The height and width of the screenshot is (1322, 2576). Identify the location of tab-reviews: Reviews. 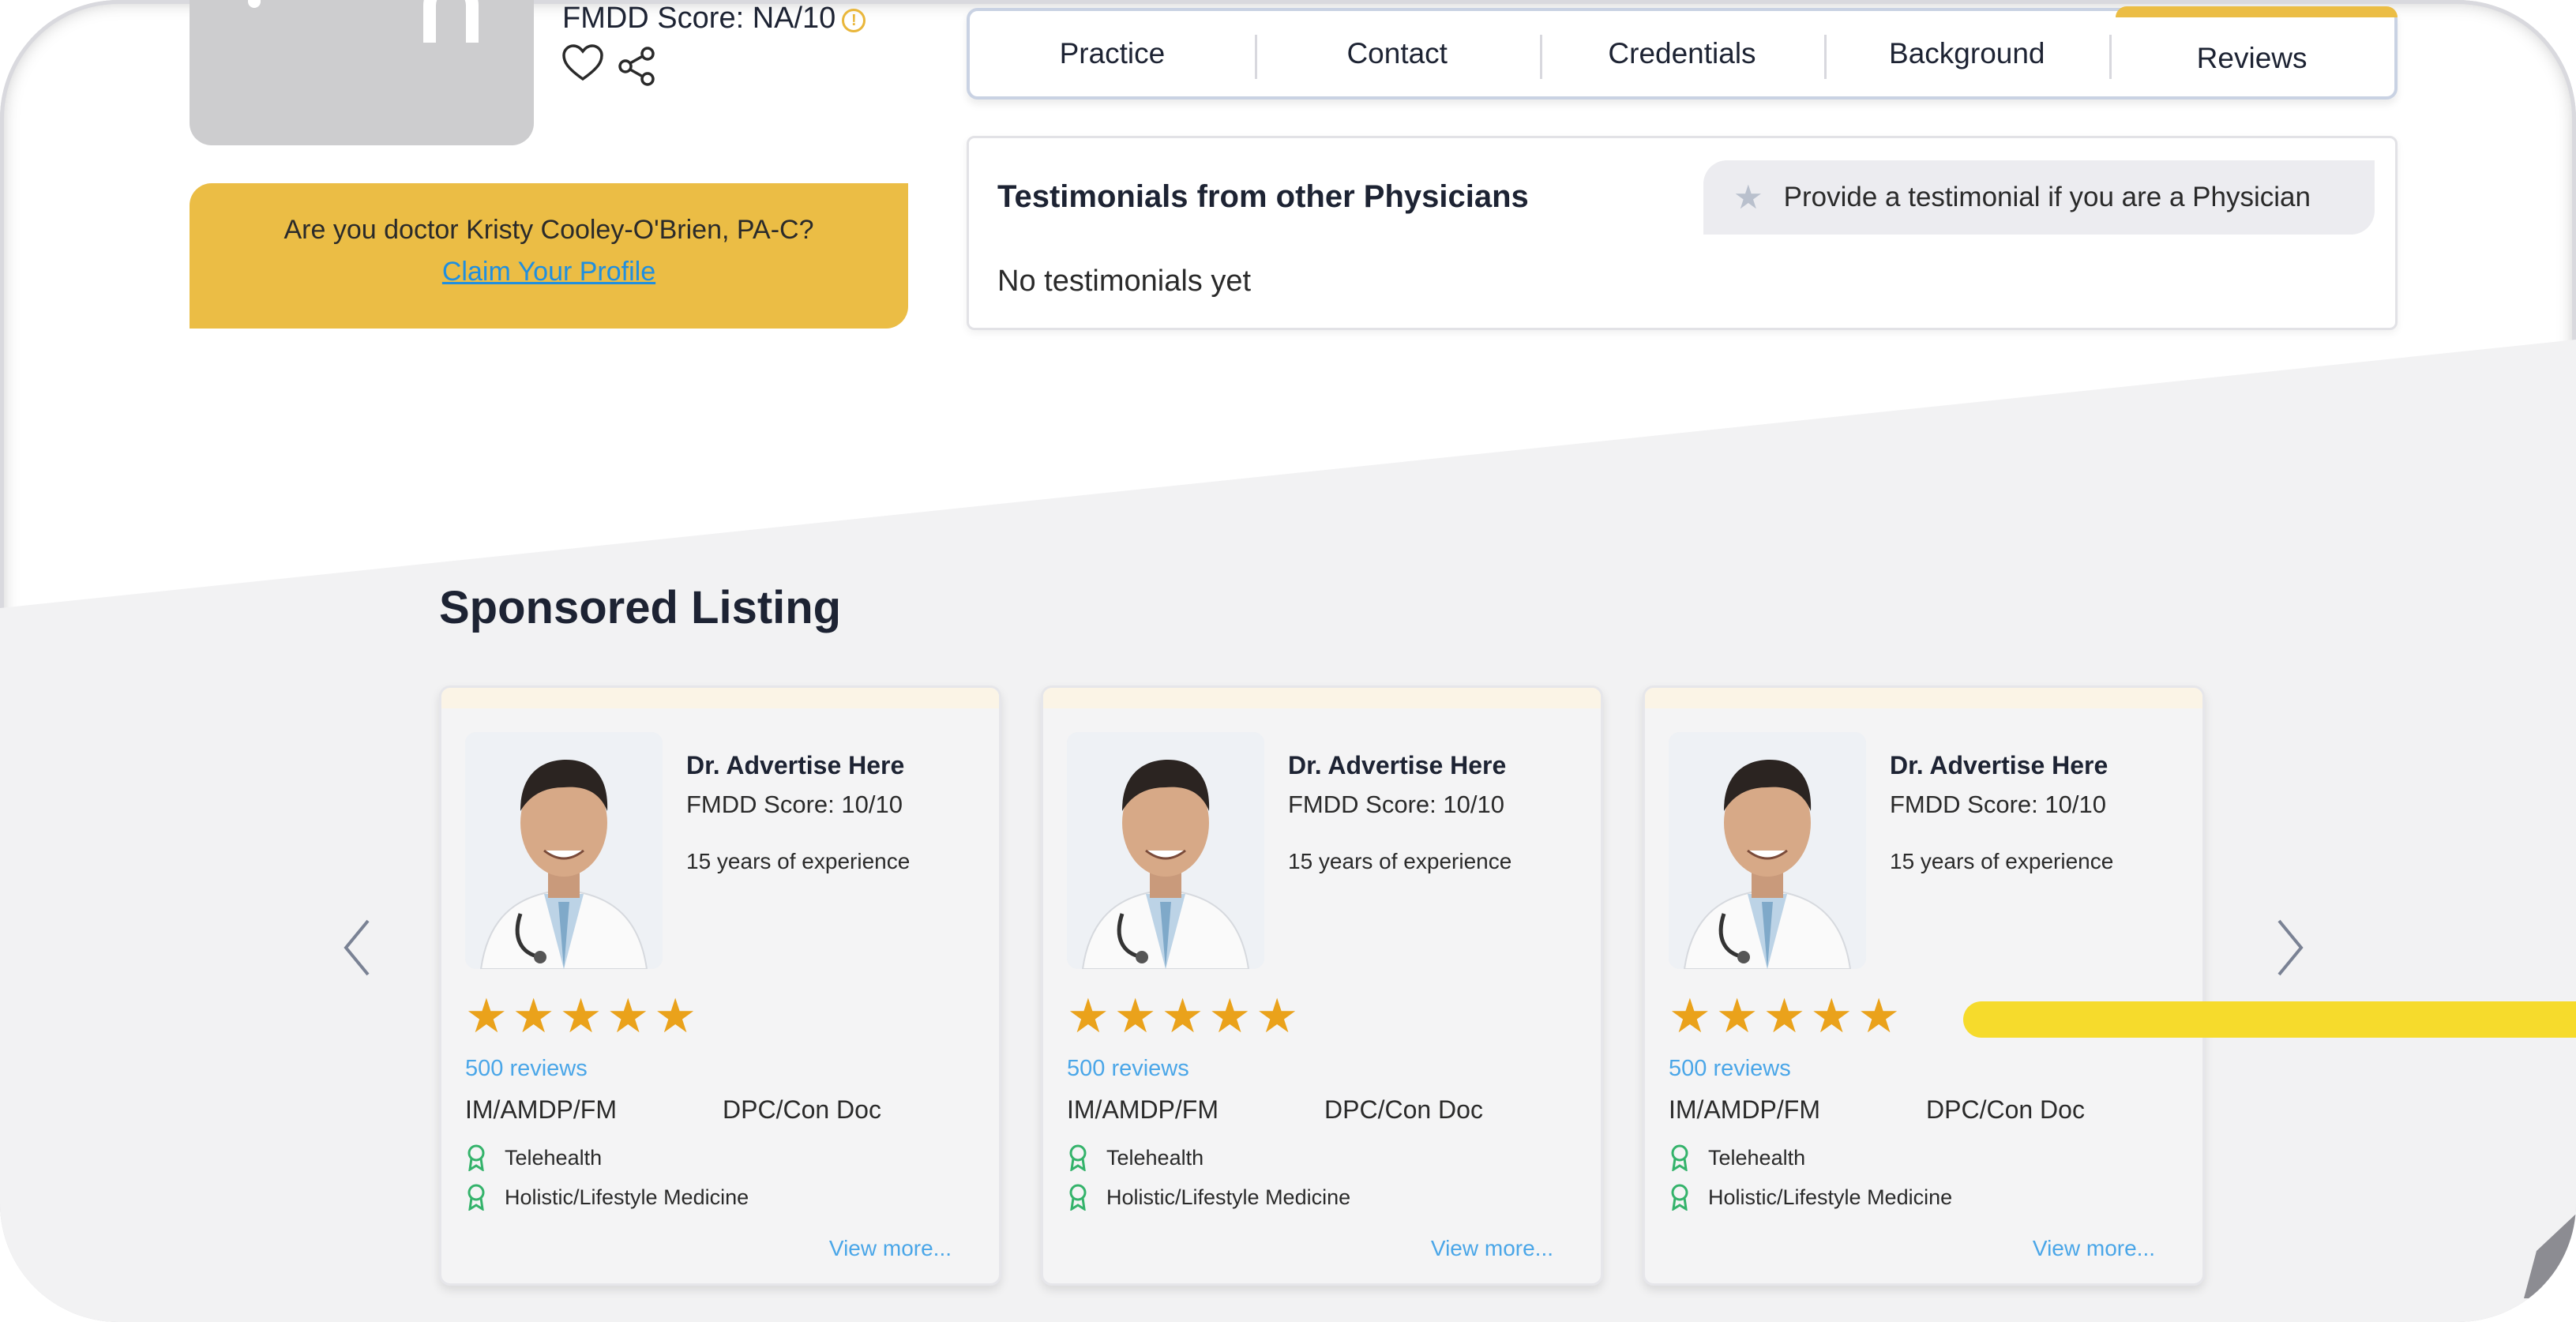
(2253, 51).